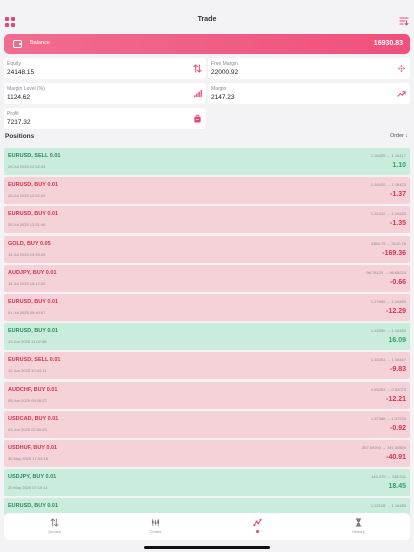  I want to click on margin-level-value: 1124.62, so click(19, 97).